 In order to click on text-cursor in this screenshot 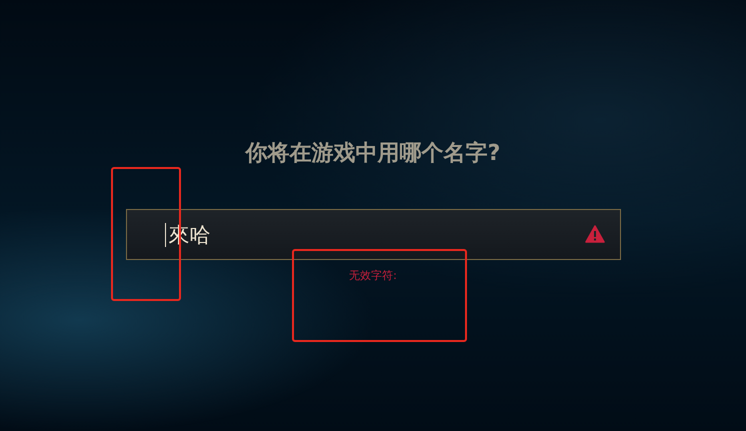, I will do `click(165, 235)`.